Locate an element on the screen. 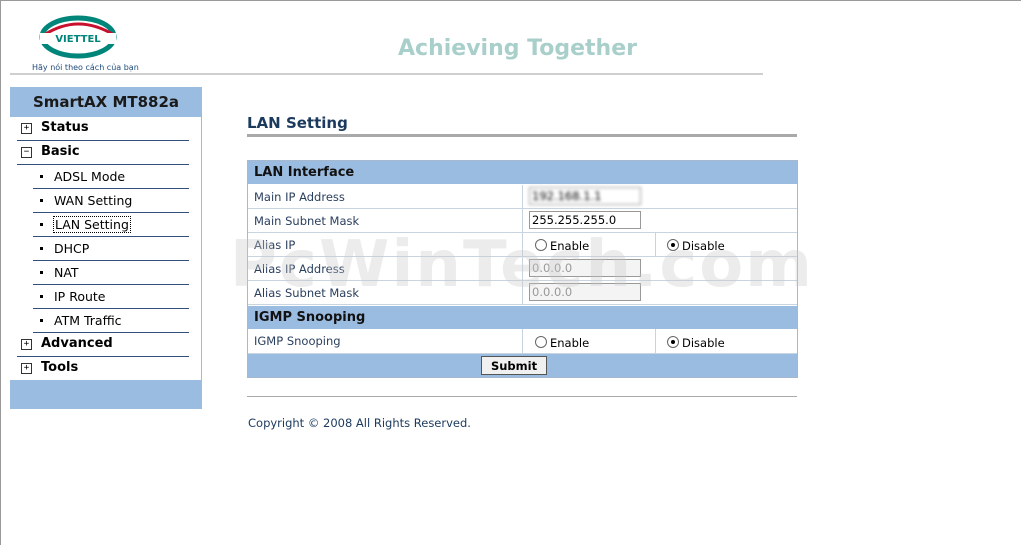 This screenshot has height=546, width=1022. form-actions-bar: Submit is located at coordinates (522, 365).